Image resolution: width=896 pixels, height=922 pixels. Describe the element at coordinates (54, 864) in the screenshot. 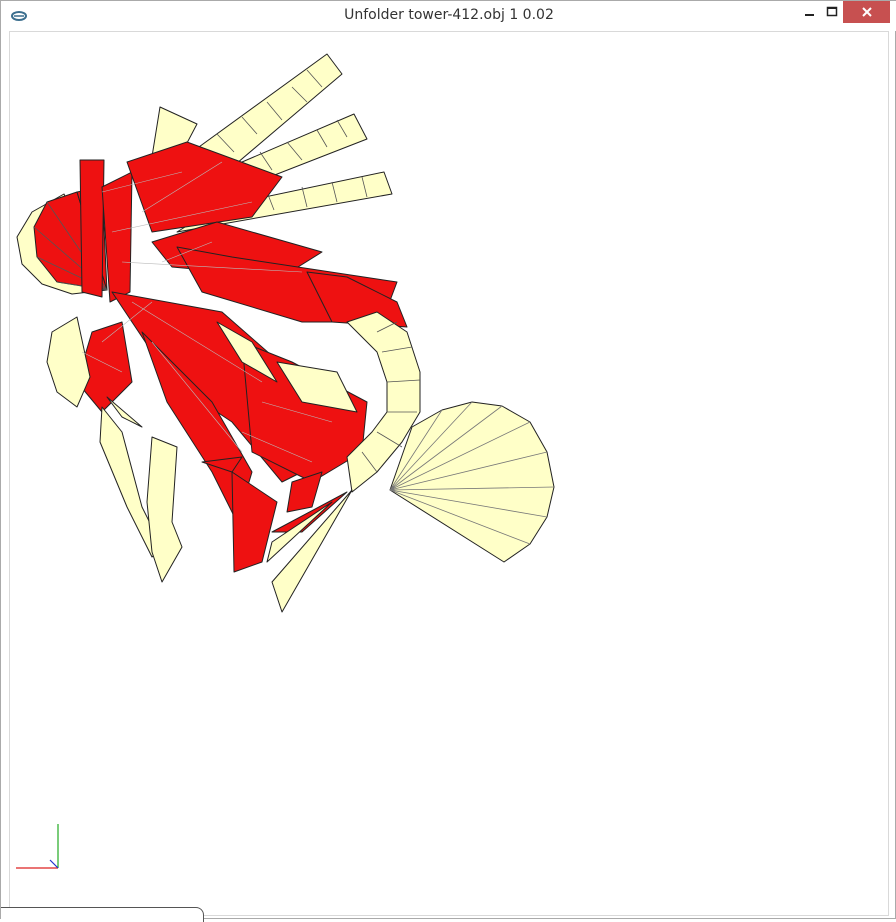

I see `z-axis` at that location.